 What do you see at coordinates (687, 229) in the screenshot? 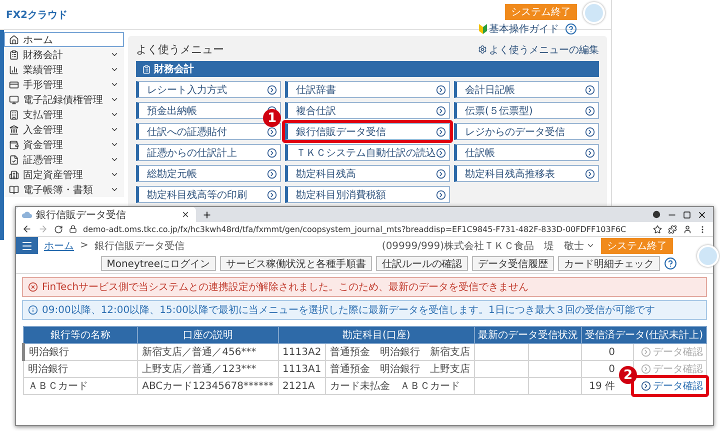
I see `profile-icon` at bounding box center [687, 229].